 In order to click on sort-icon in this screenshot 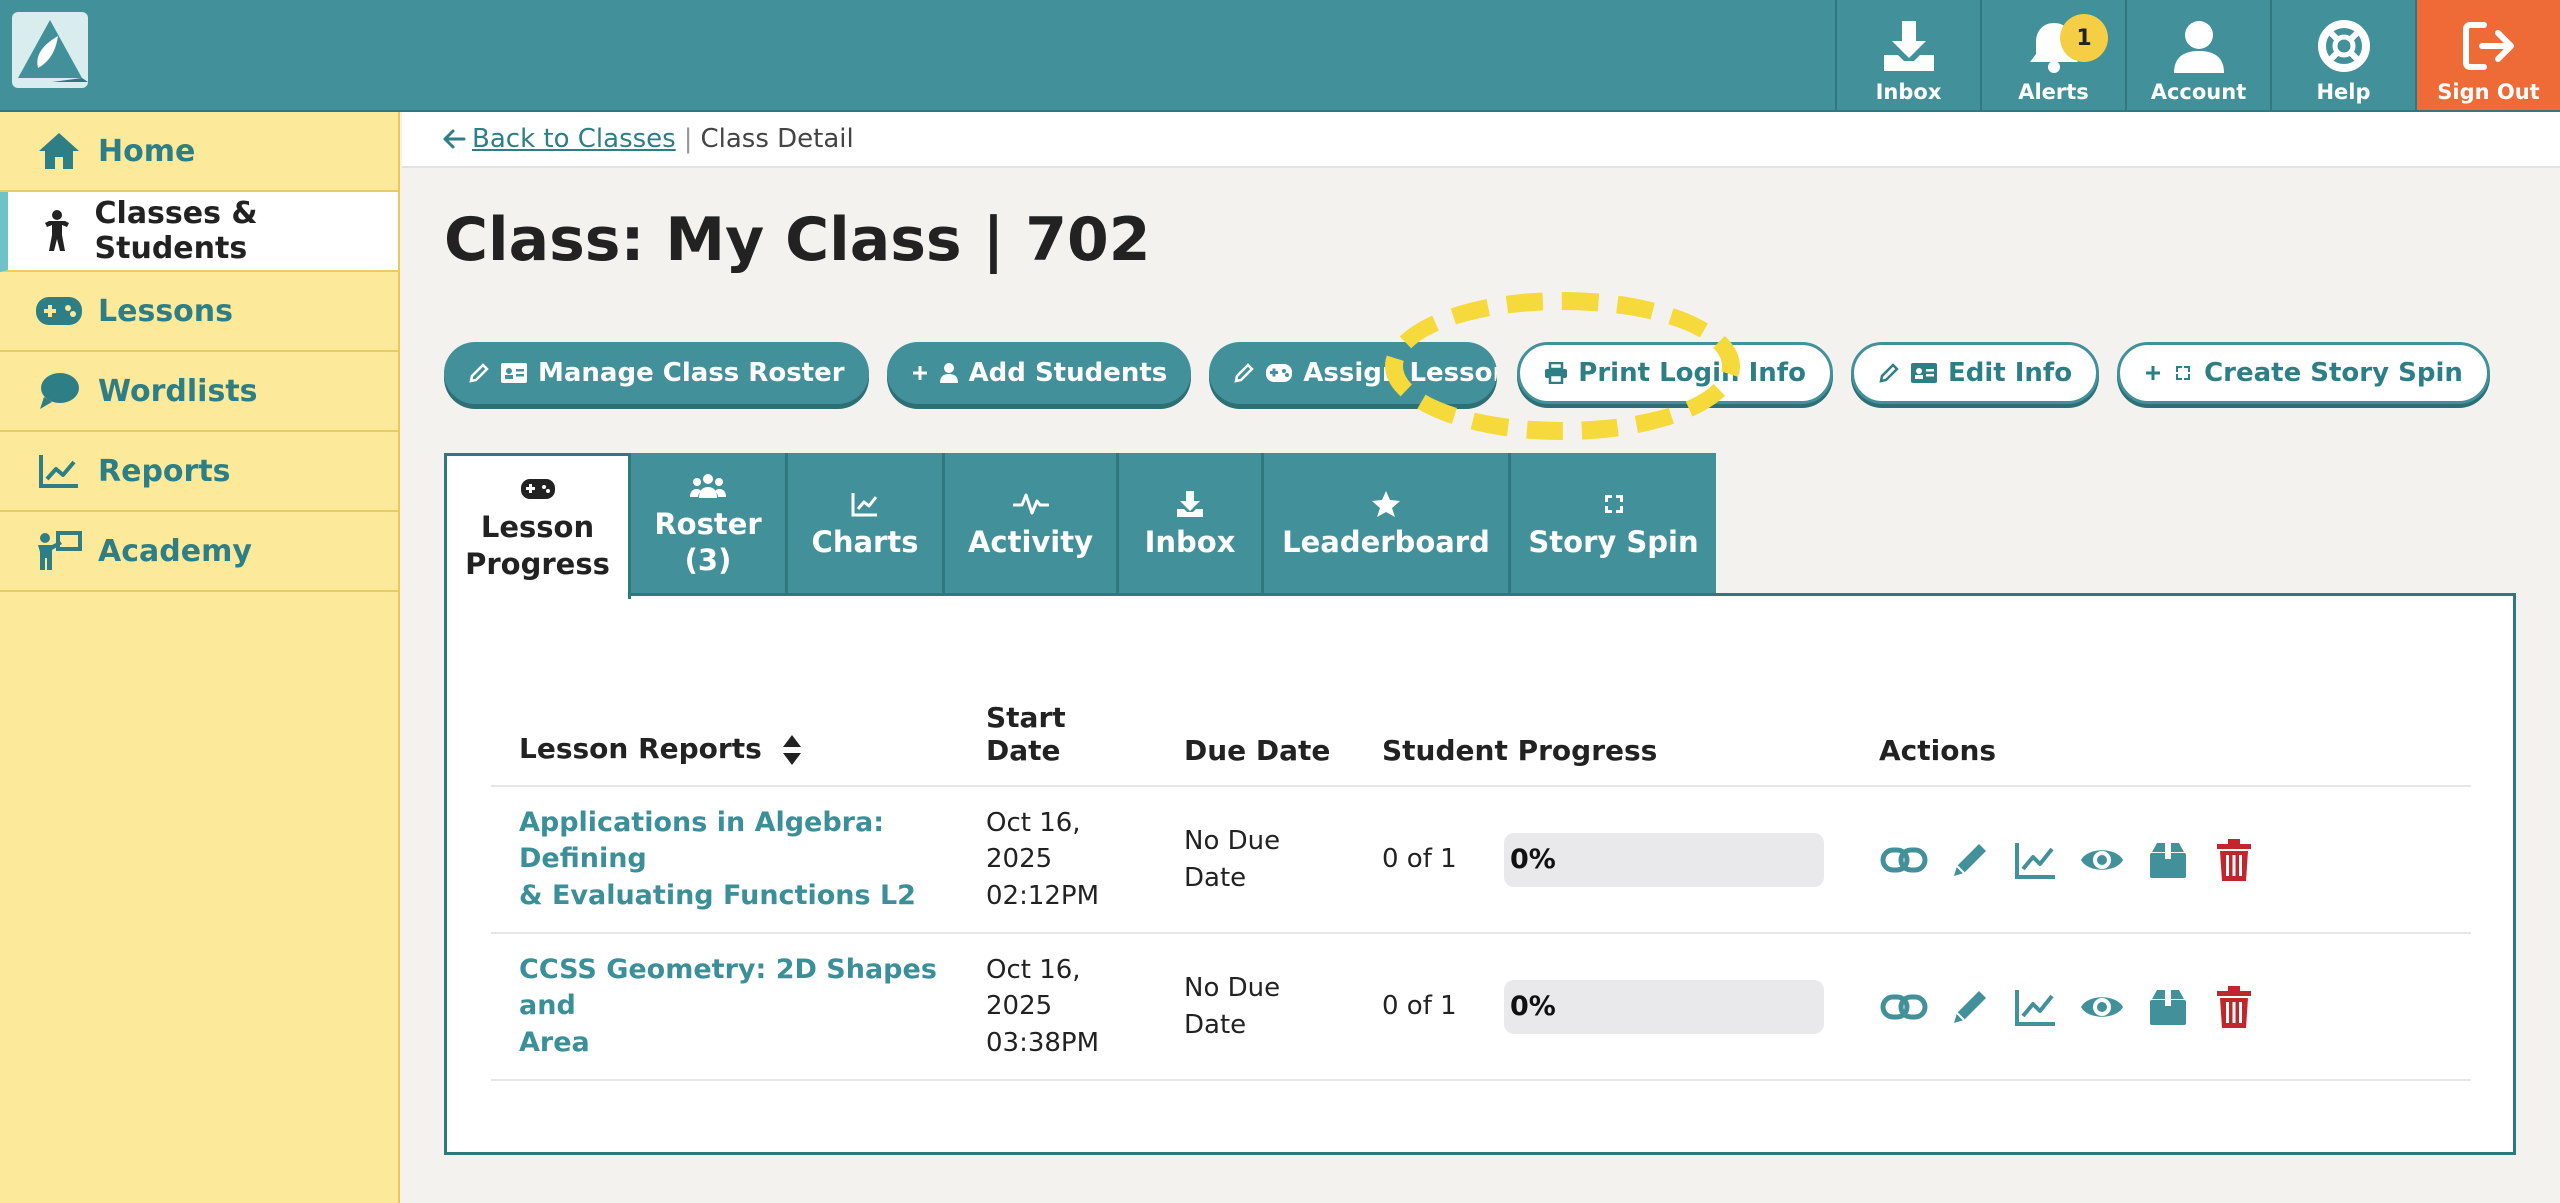, I will do `click(792, 750)`.